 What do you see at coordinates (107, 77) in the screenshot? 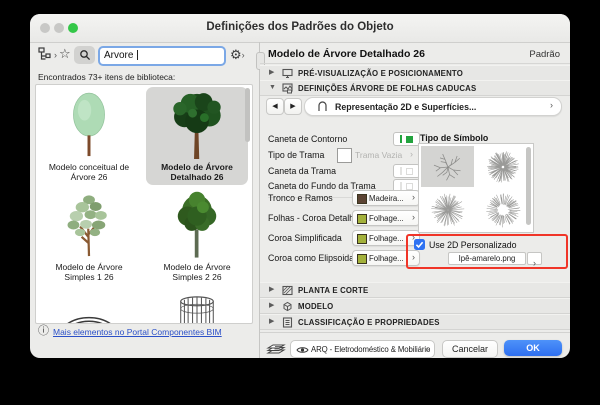
I see `results-count-label: Encontrados 73+ itens de biblioteca:` at bounding box center [107, 77].